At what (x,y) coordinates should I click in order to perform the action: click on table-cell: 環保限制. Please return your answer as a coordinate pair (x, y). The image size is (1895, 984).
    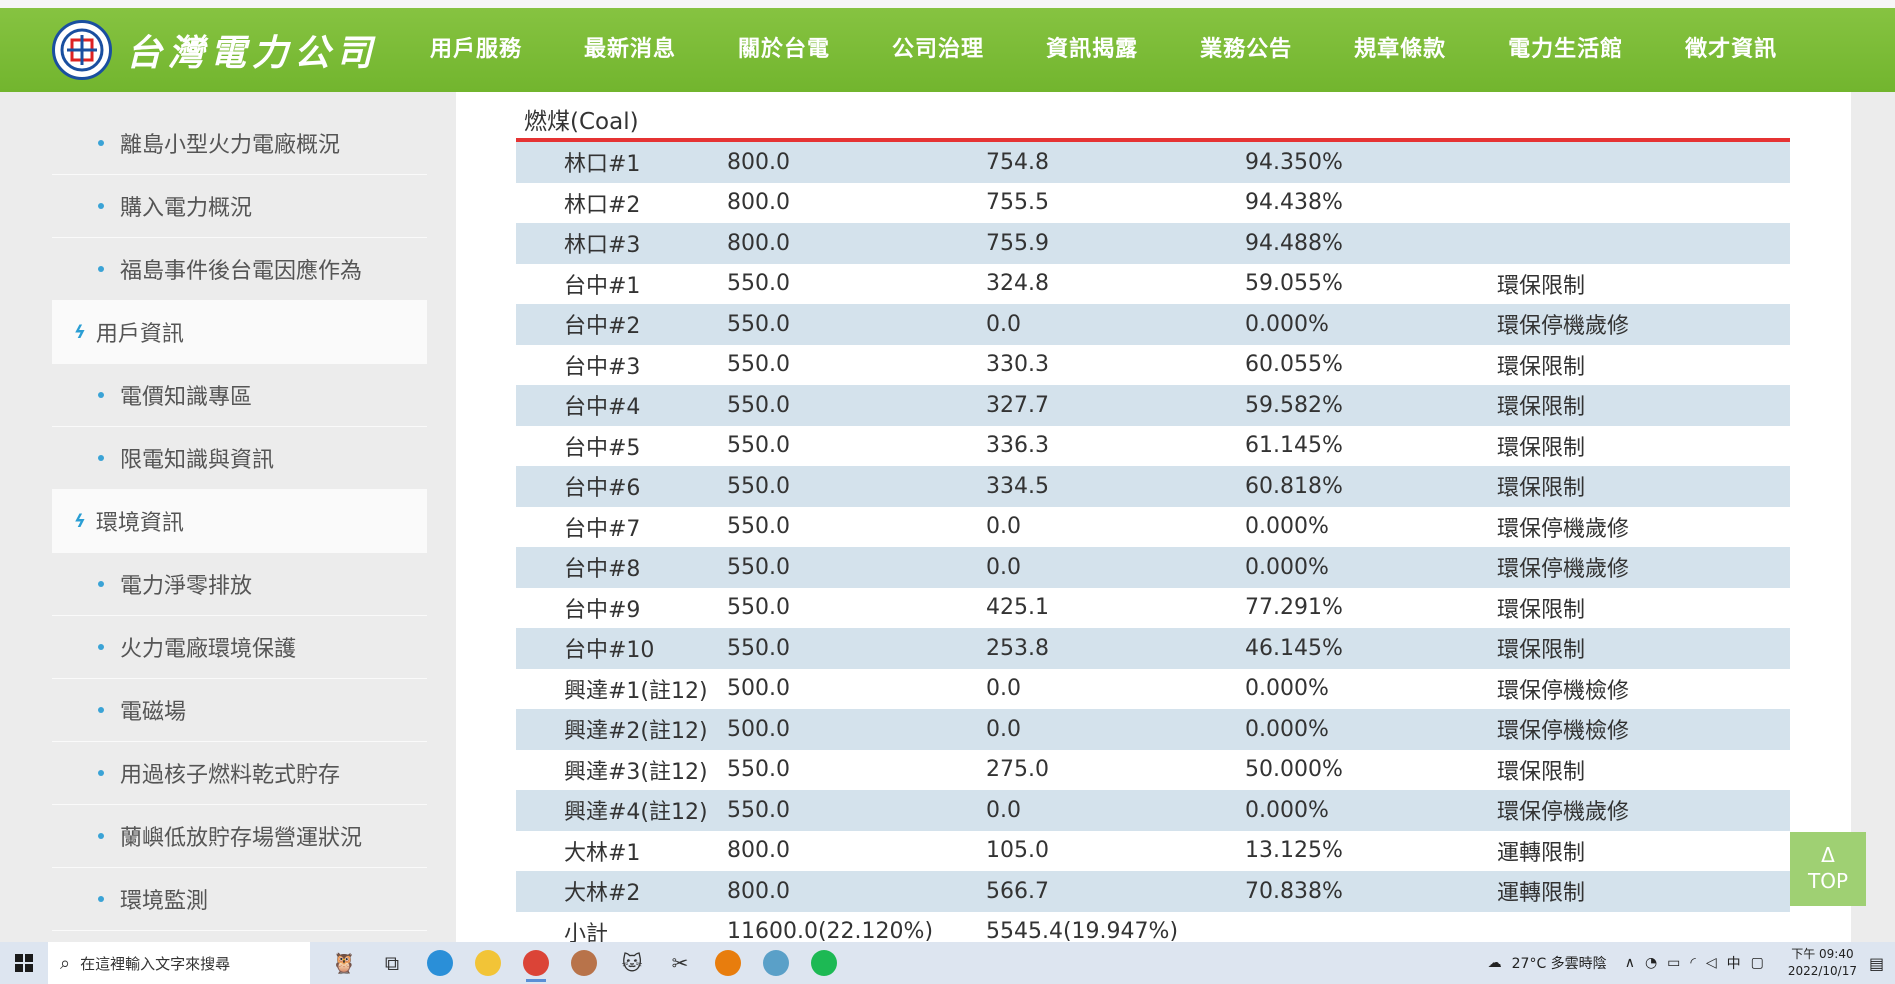
    Looking at the image, I should click on (1541, 367).